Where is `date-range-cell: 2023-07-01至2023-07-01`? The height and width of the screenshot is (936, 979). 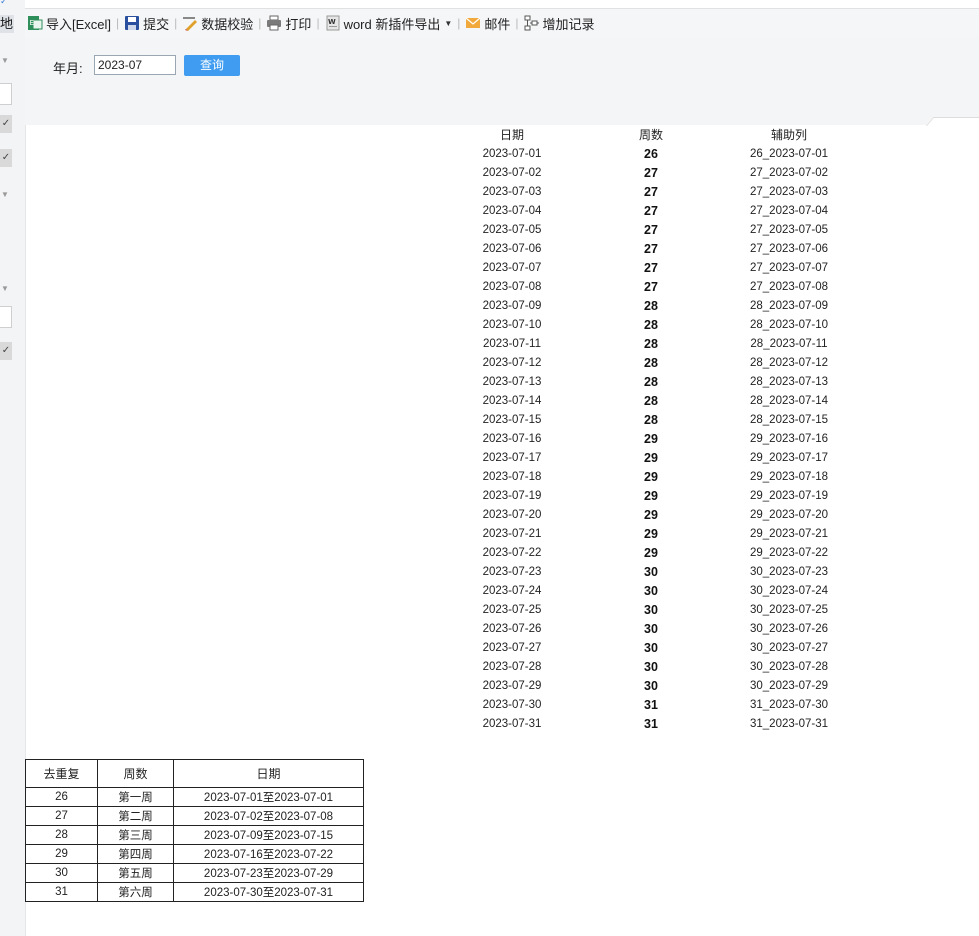 date-range-cell: 2023-07-01至2023-07-01 is located at coordinates (268, 797).